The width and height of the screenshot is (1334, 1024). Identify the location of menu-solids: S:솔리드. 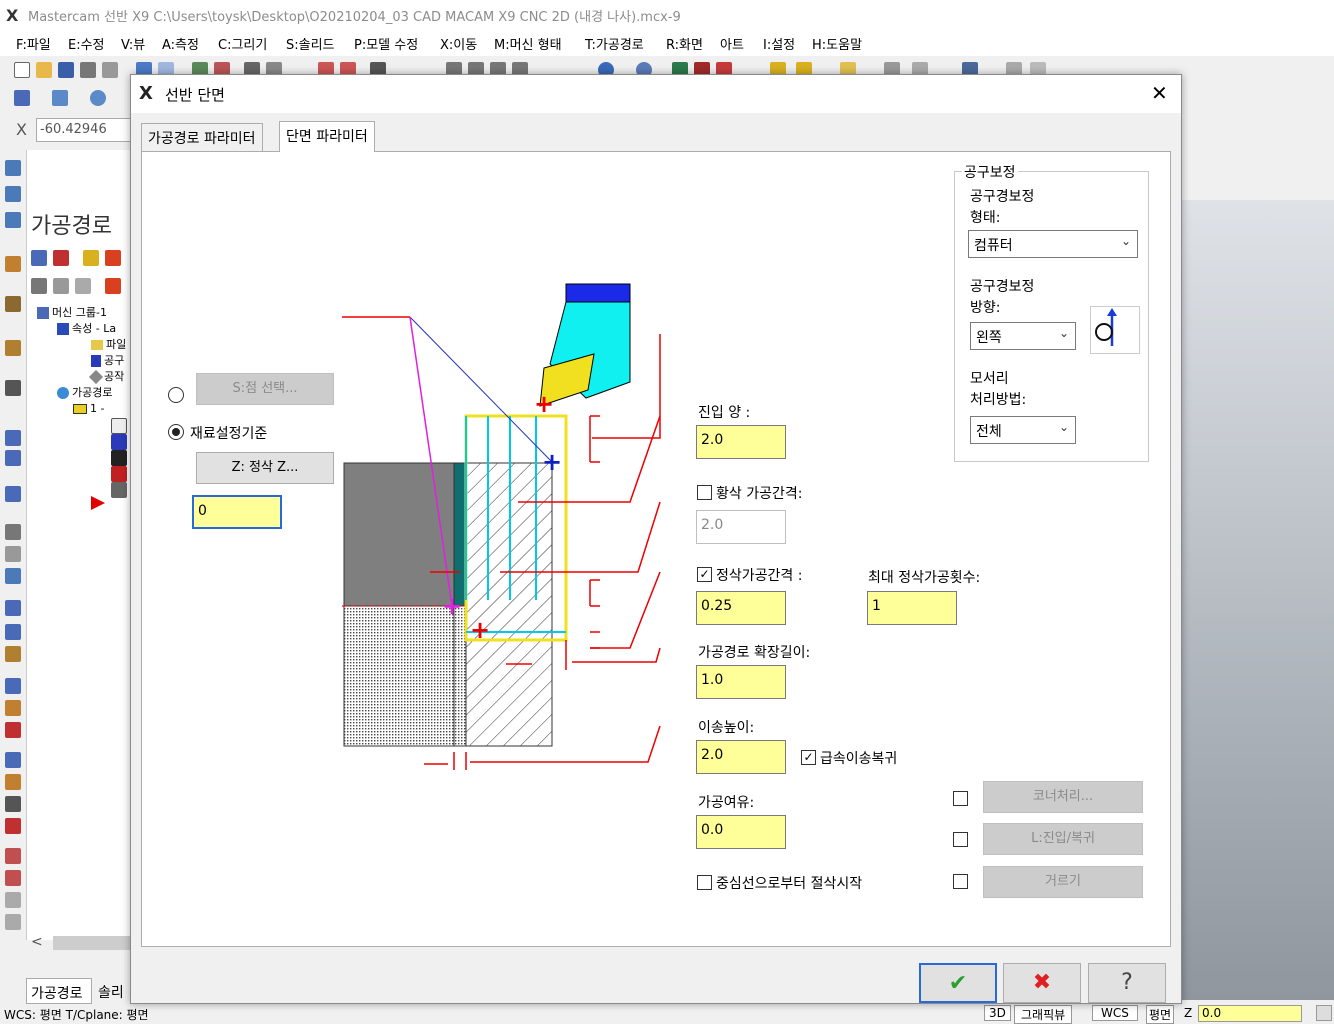
(310, 43).